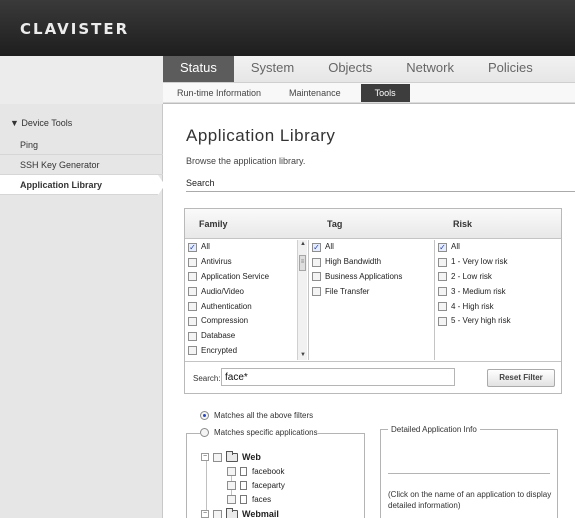  I want to click on specific-applications-box: − Web facebook faceparty faces − Webmail, so click(275, 475).